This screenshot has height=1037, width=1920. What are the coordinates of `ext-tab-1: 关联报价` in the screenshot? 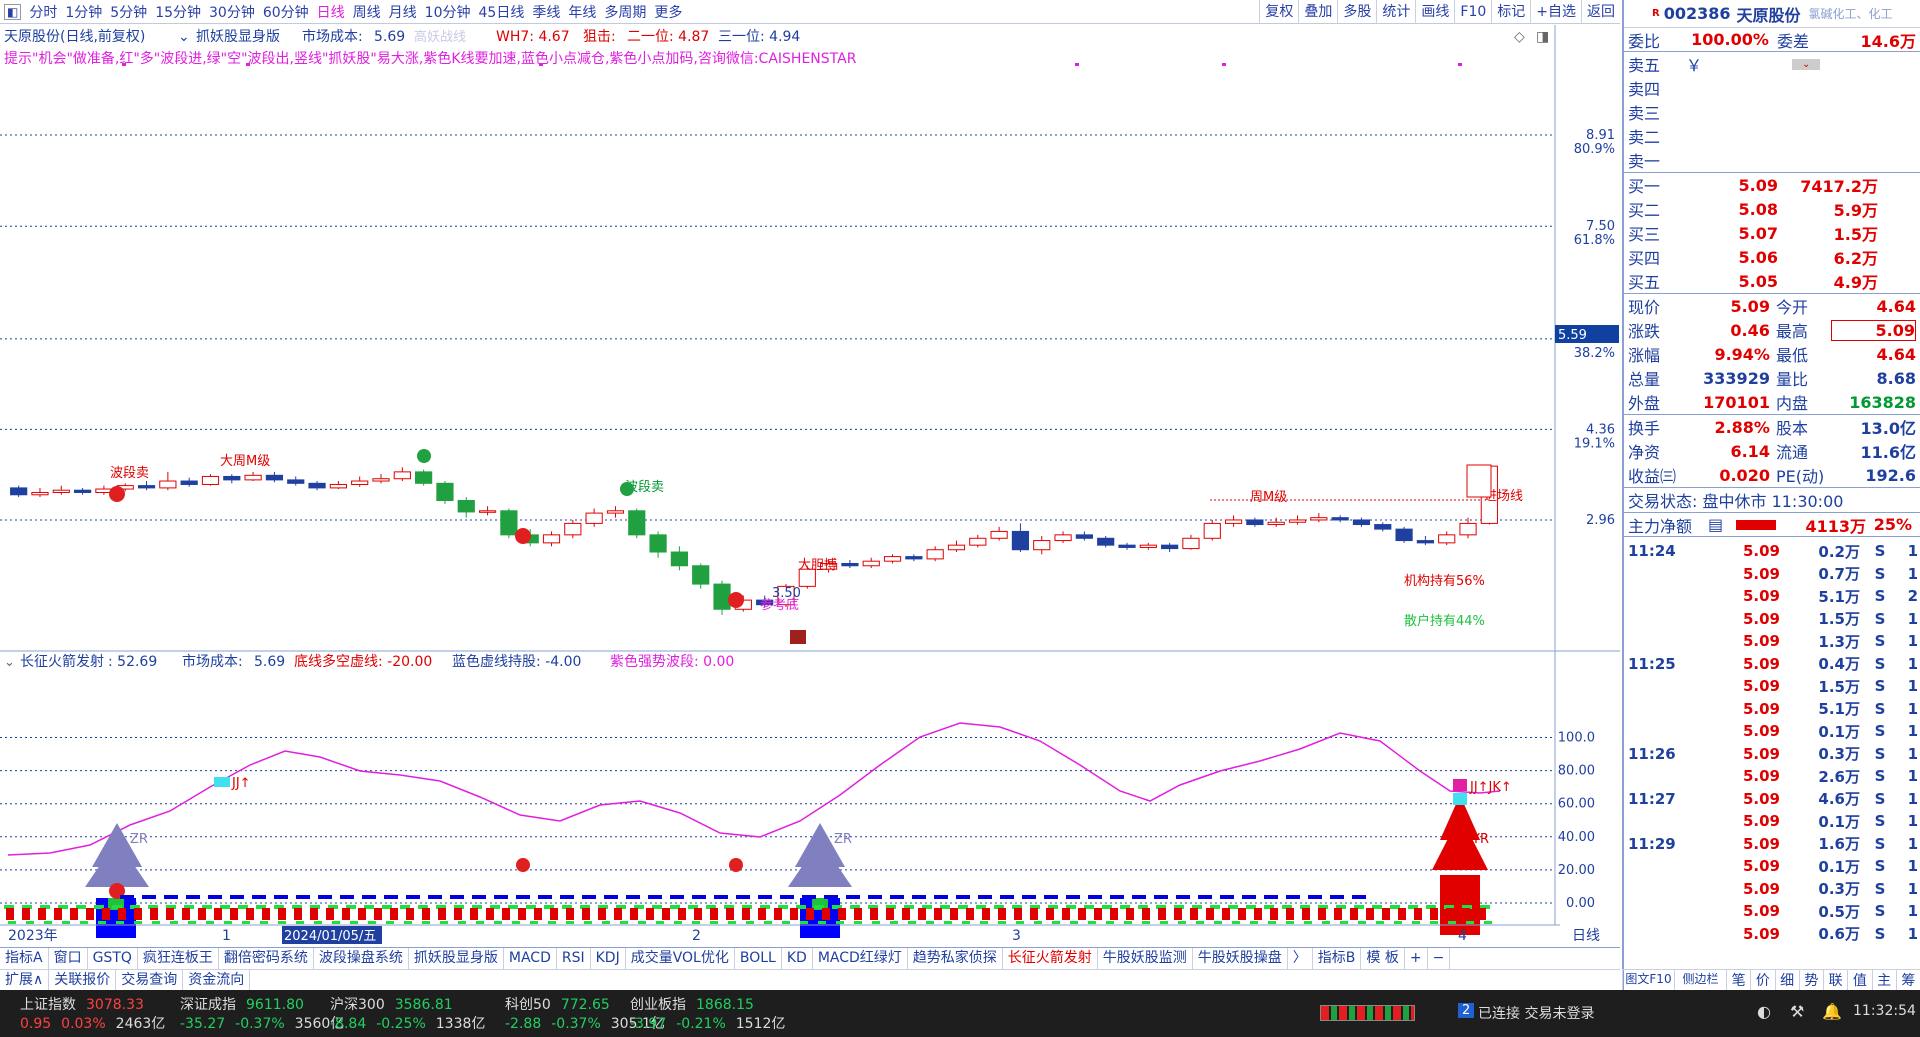 It's located at (83, 980).